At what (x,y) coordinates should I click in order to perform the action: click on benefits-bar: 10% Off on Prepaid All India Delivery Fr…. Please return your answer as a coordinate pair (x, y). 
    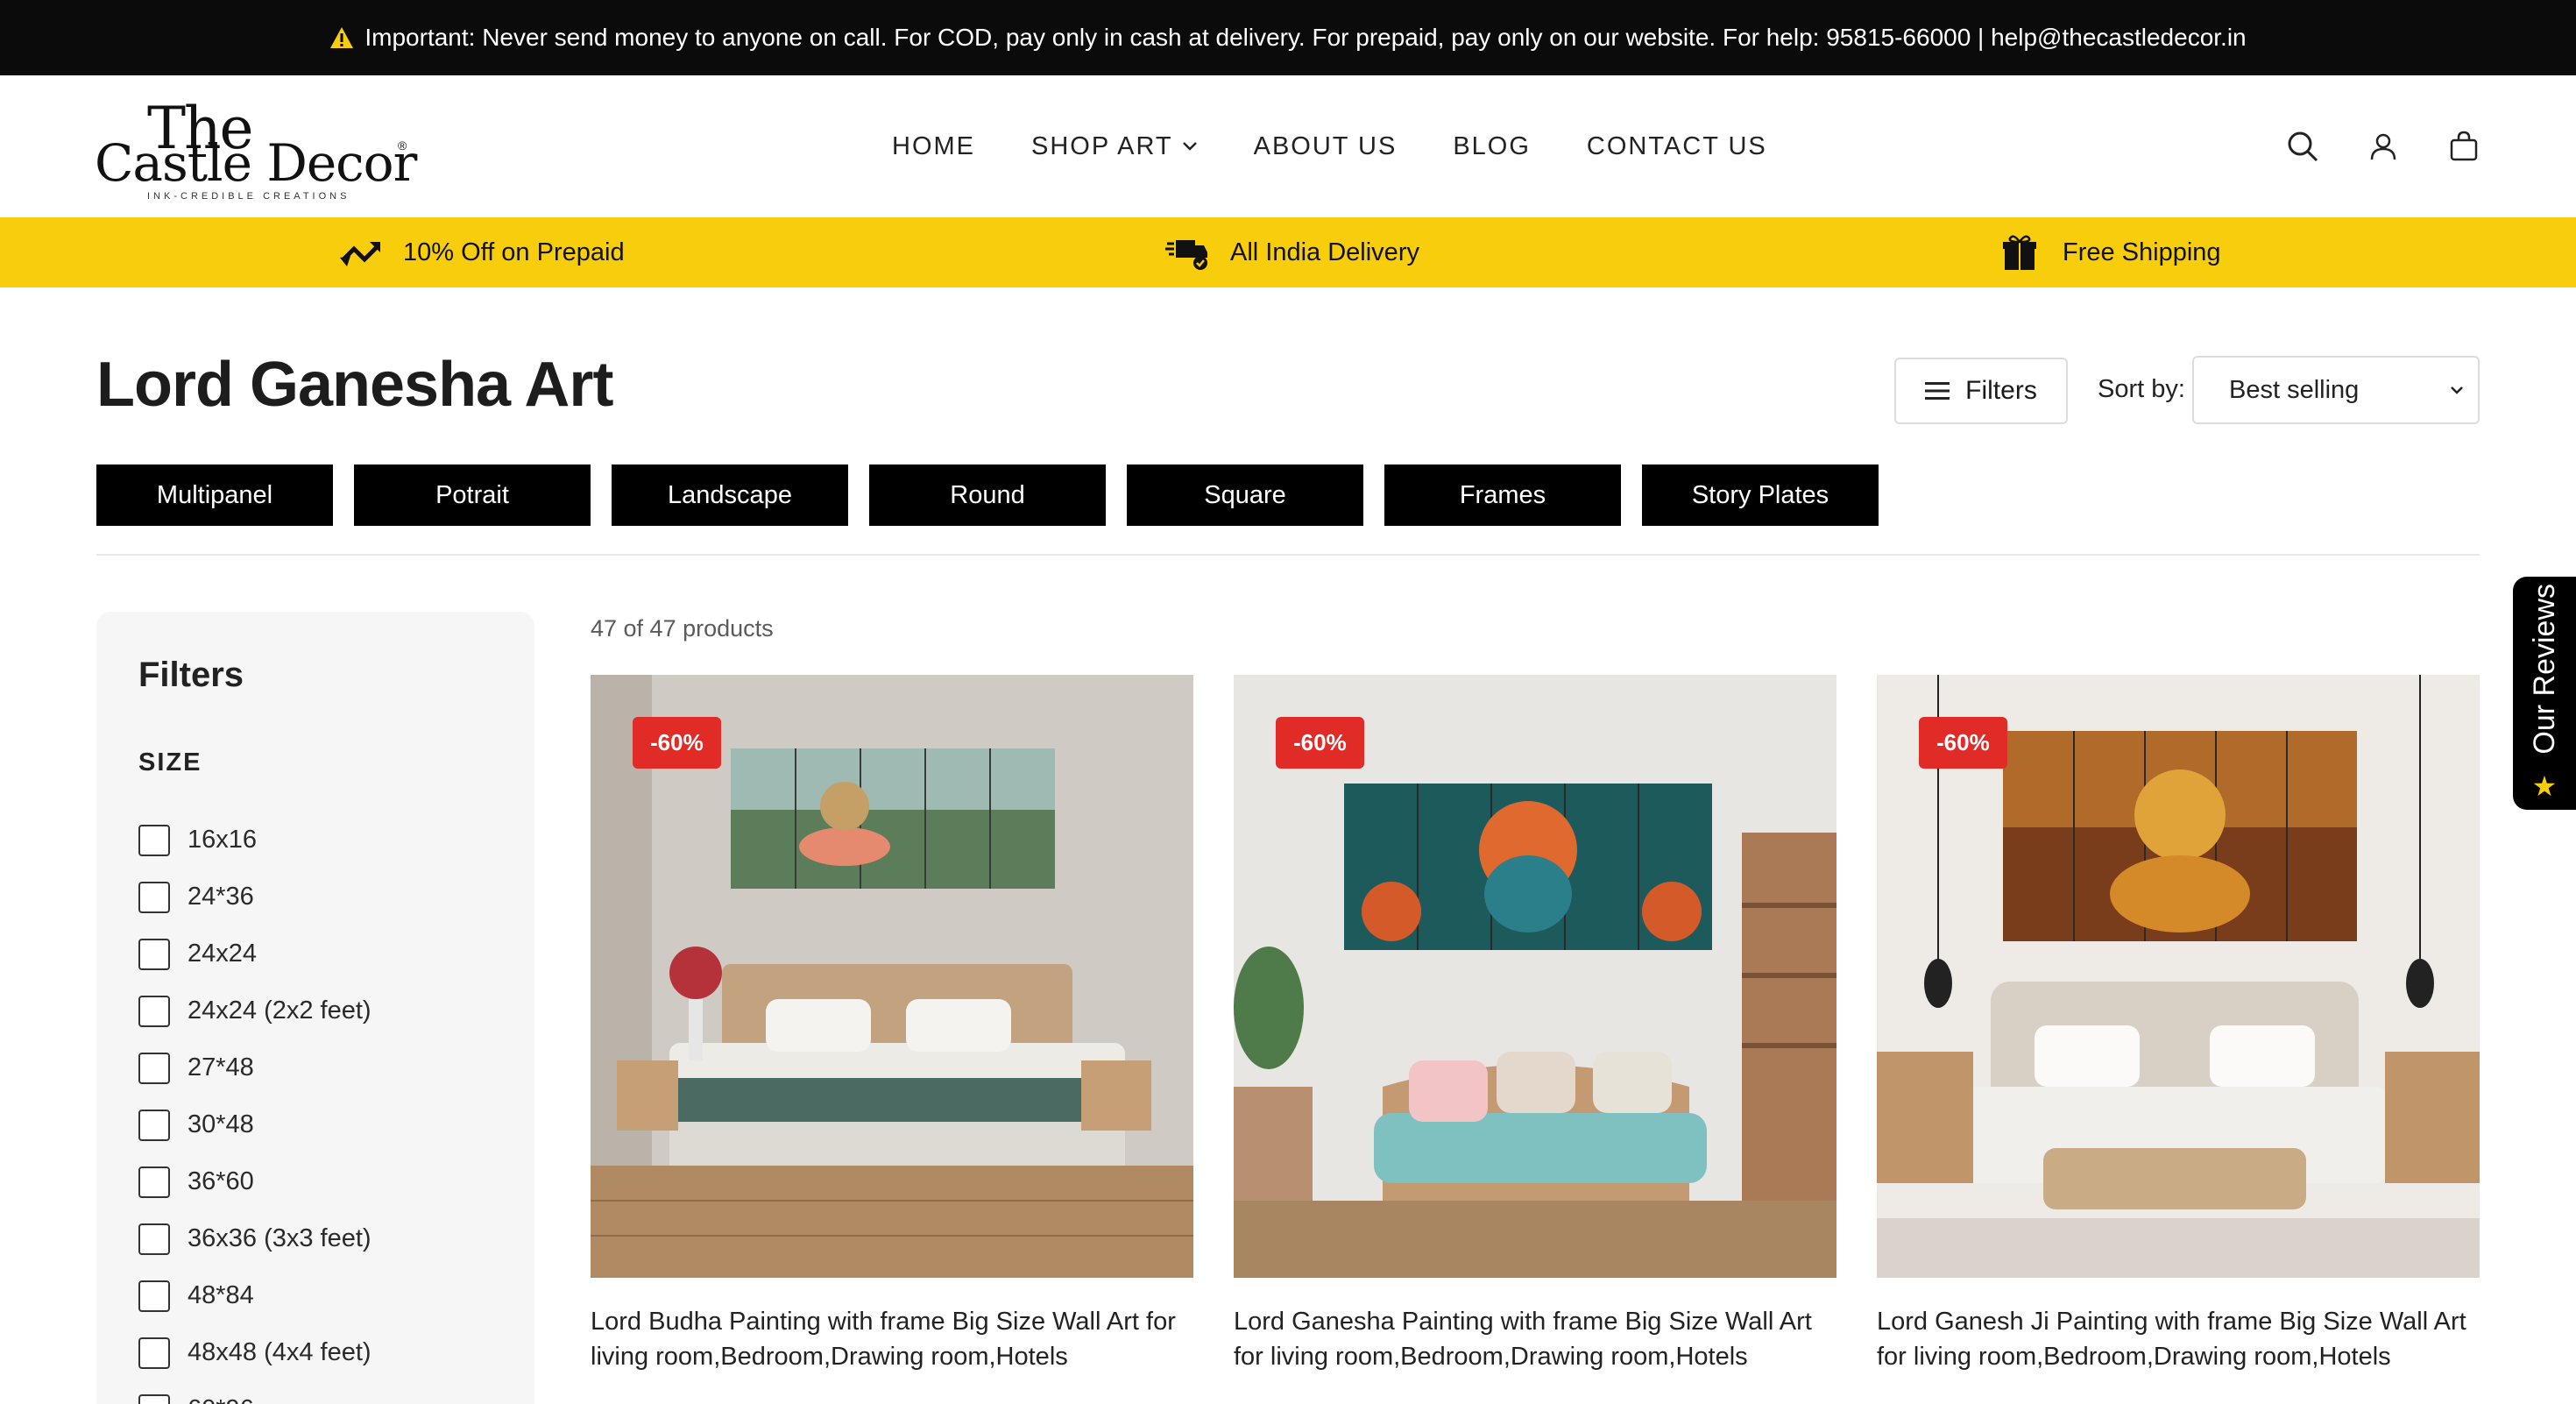
    Looking at the image, I should click on (1288, 252).